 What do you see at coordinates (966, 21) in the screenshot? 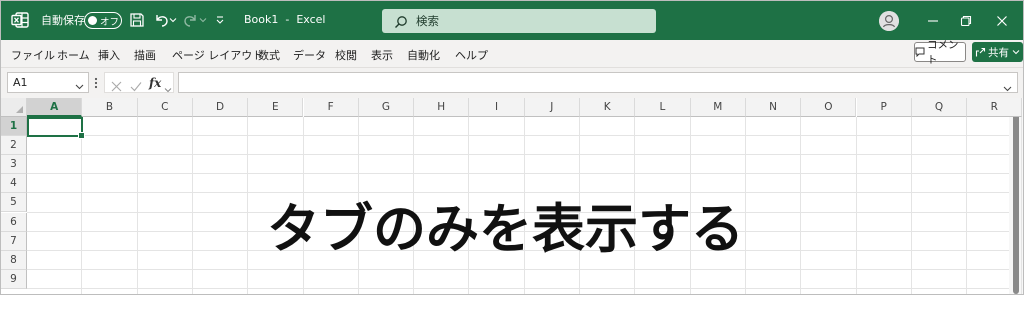
I see `restore-button` at bounding box center [966, 21].